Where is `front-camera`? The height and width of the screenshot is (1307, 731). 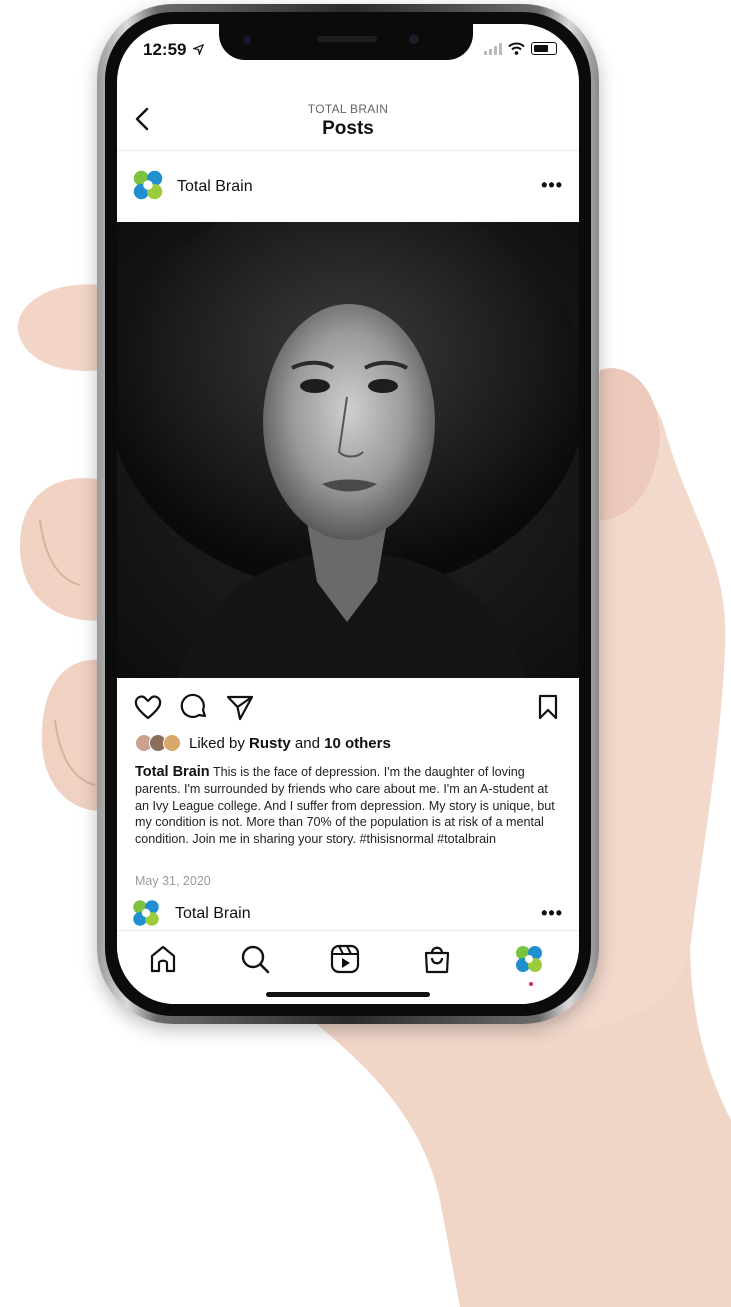
front-camera is located at coordinates (414, 39).